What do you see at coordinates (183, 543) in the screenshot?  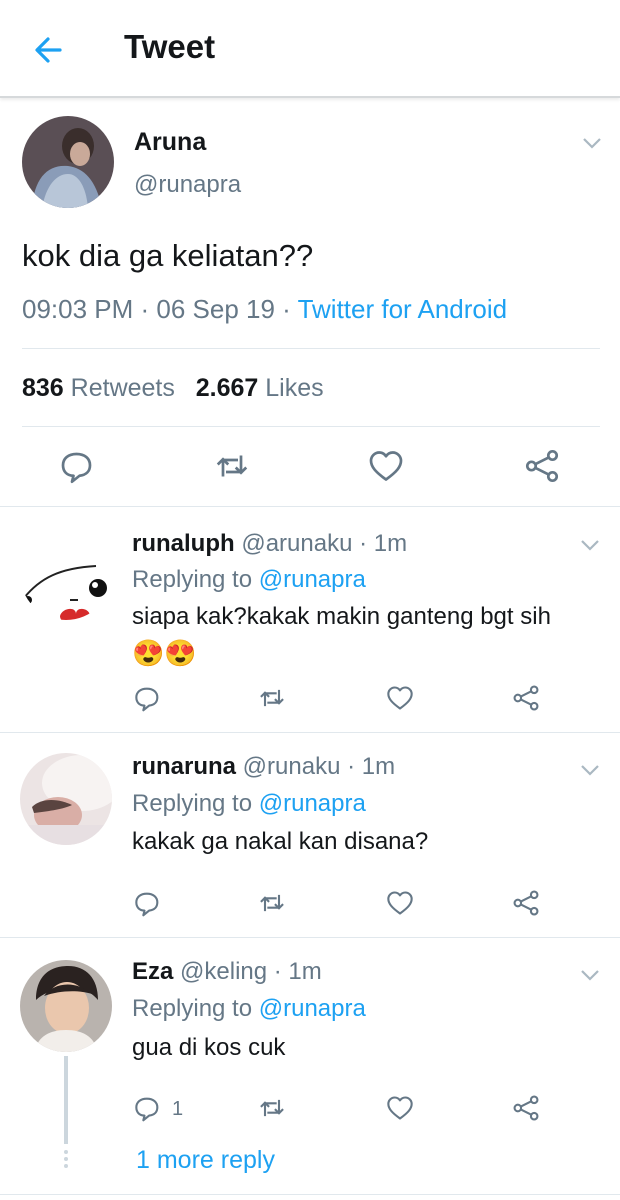 I see `reply-author-name: runaluph` at bounding box center [183, 543].